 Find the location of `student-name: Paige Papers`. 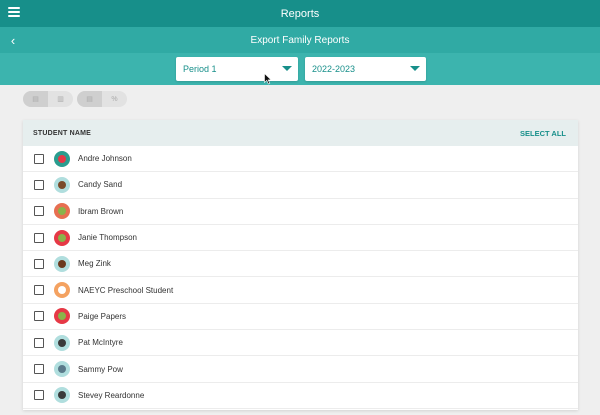

student-name: Paige Papers is located at coordinates (102, 316).